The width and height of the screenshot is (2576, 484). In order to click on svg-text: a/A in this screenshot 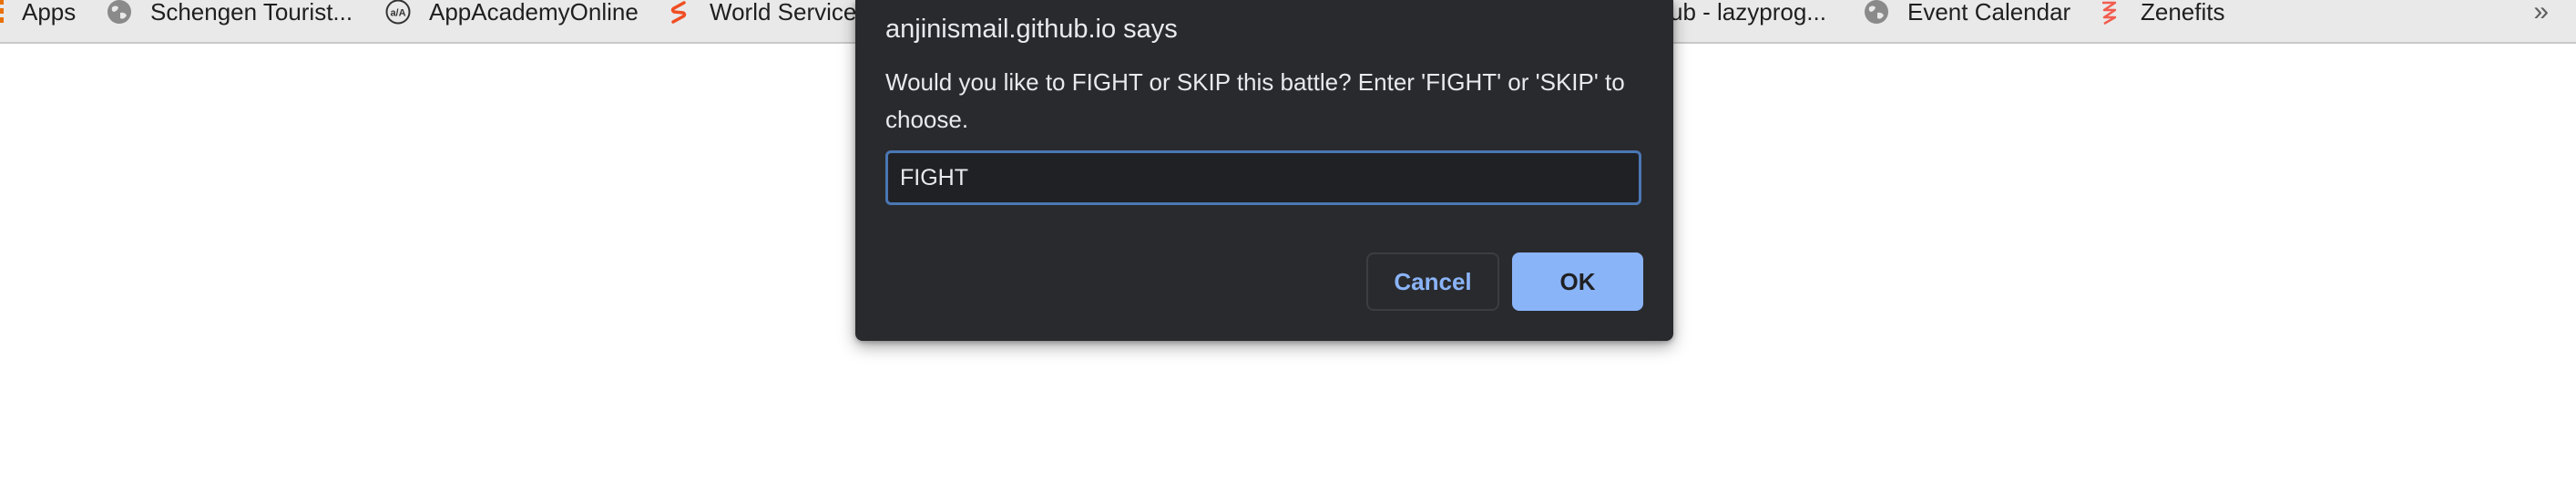, I will do `click(397, 13)`.